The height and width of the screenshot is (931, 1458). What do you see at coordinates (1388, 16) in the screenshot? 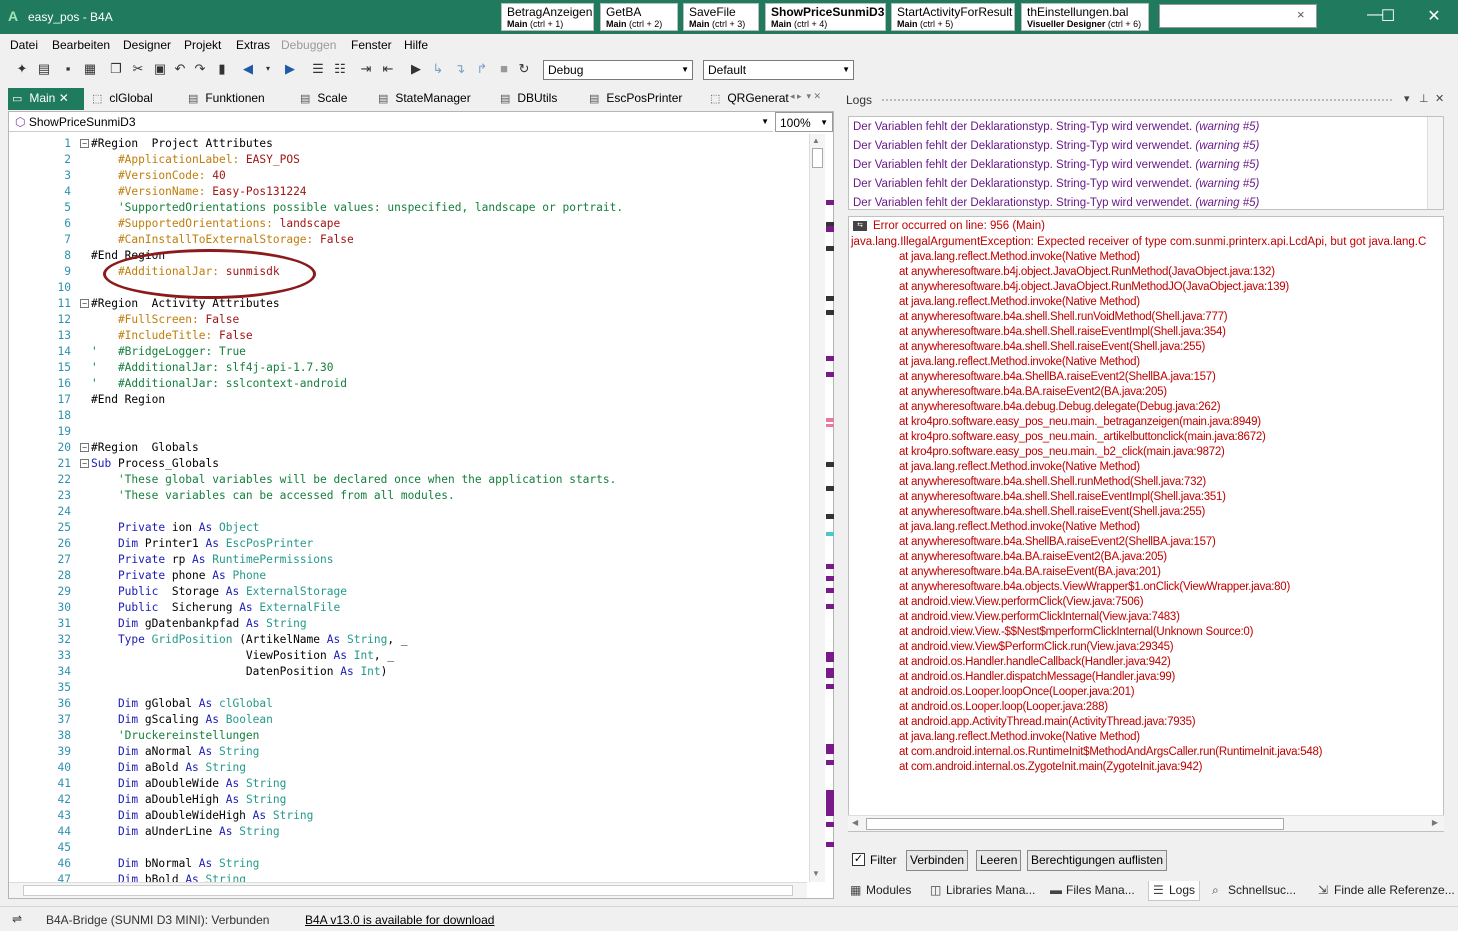
I see `maximize-button: ☐` at bounding box center [1388, 16].